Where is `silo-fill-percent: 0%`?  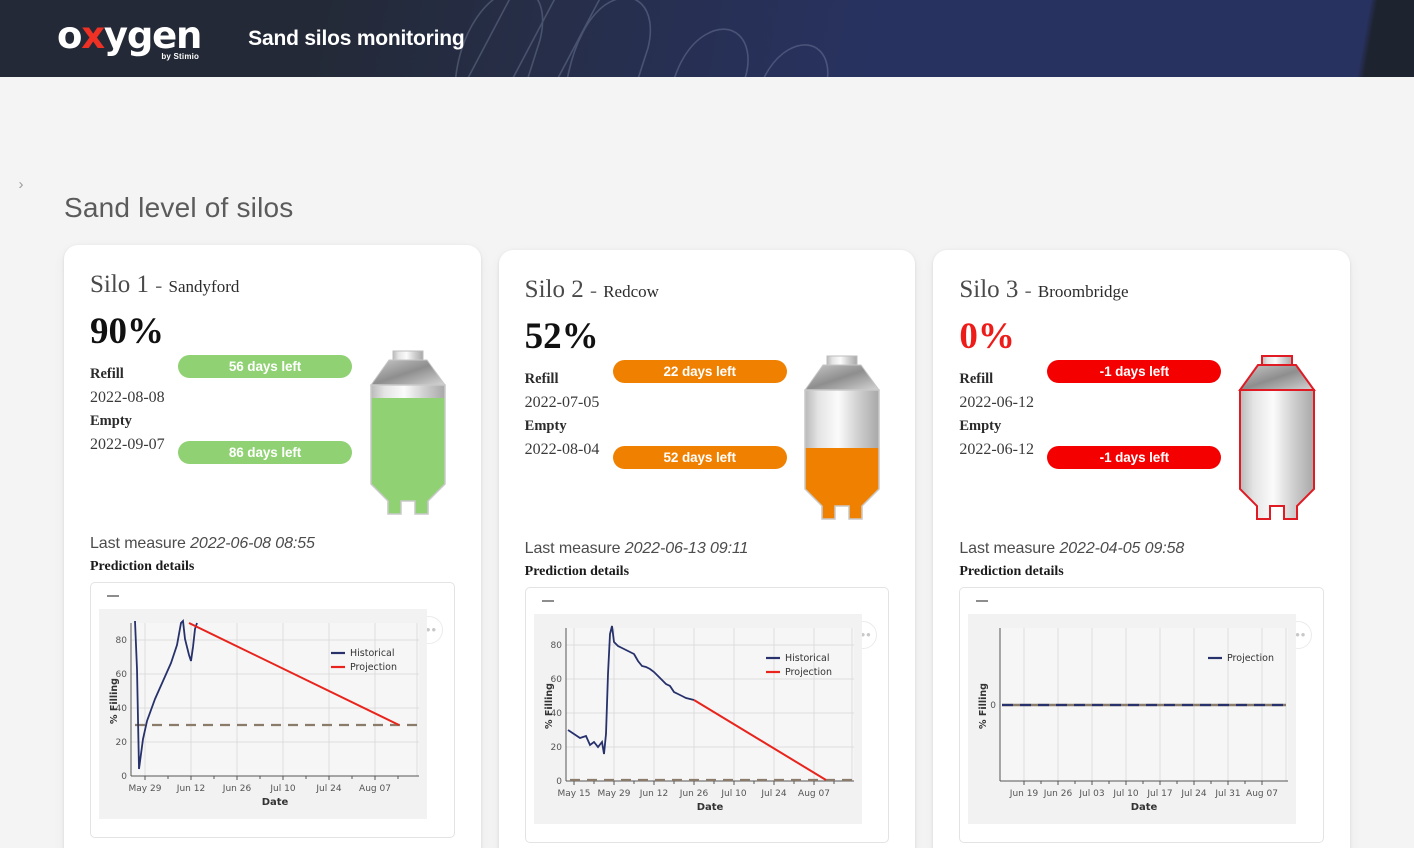 silo-fill-percent: 0% is located at coordinates (987, 336).